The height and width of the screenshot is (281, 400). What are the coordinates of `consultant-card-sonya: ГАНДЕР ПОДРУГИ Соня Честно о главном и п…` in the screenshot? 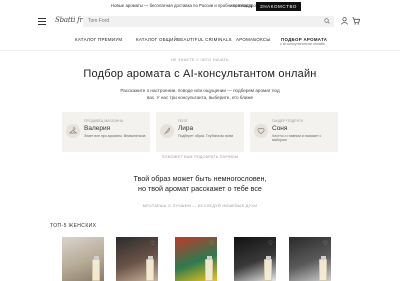 It's located at (294, 132).